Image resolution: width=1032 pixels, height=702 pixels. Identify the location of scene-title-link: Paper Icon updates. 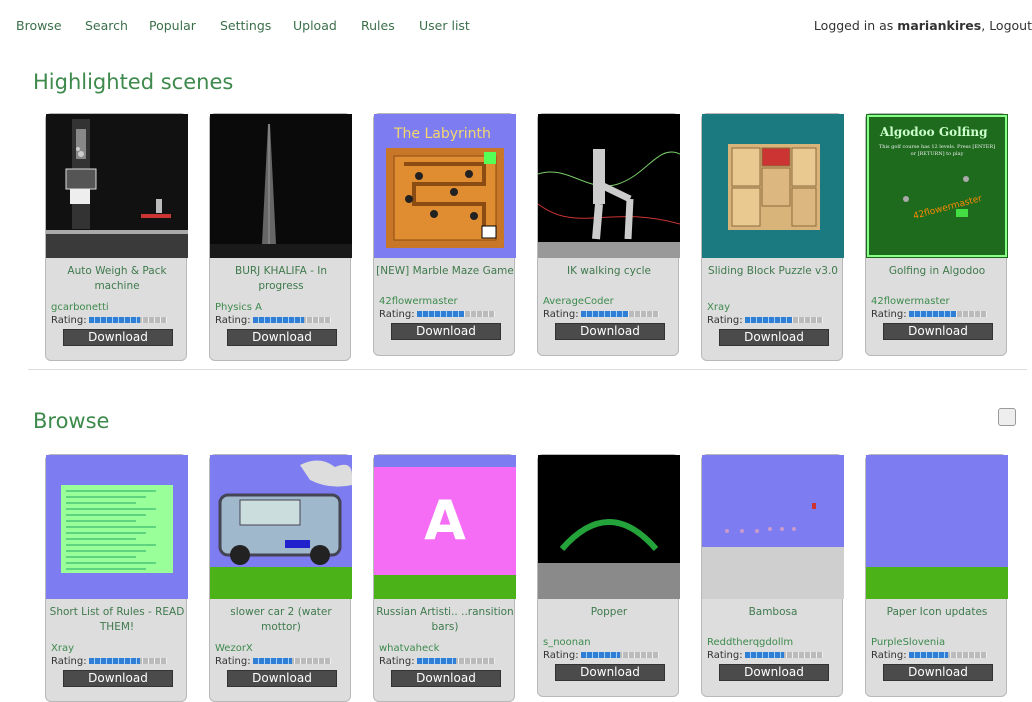
(937, 612).